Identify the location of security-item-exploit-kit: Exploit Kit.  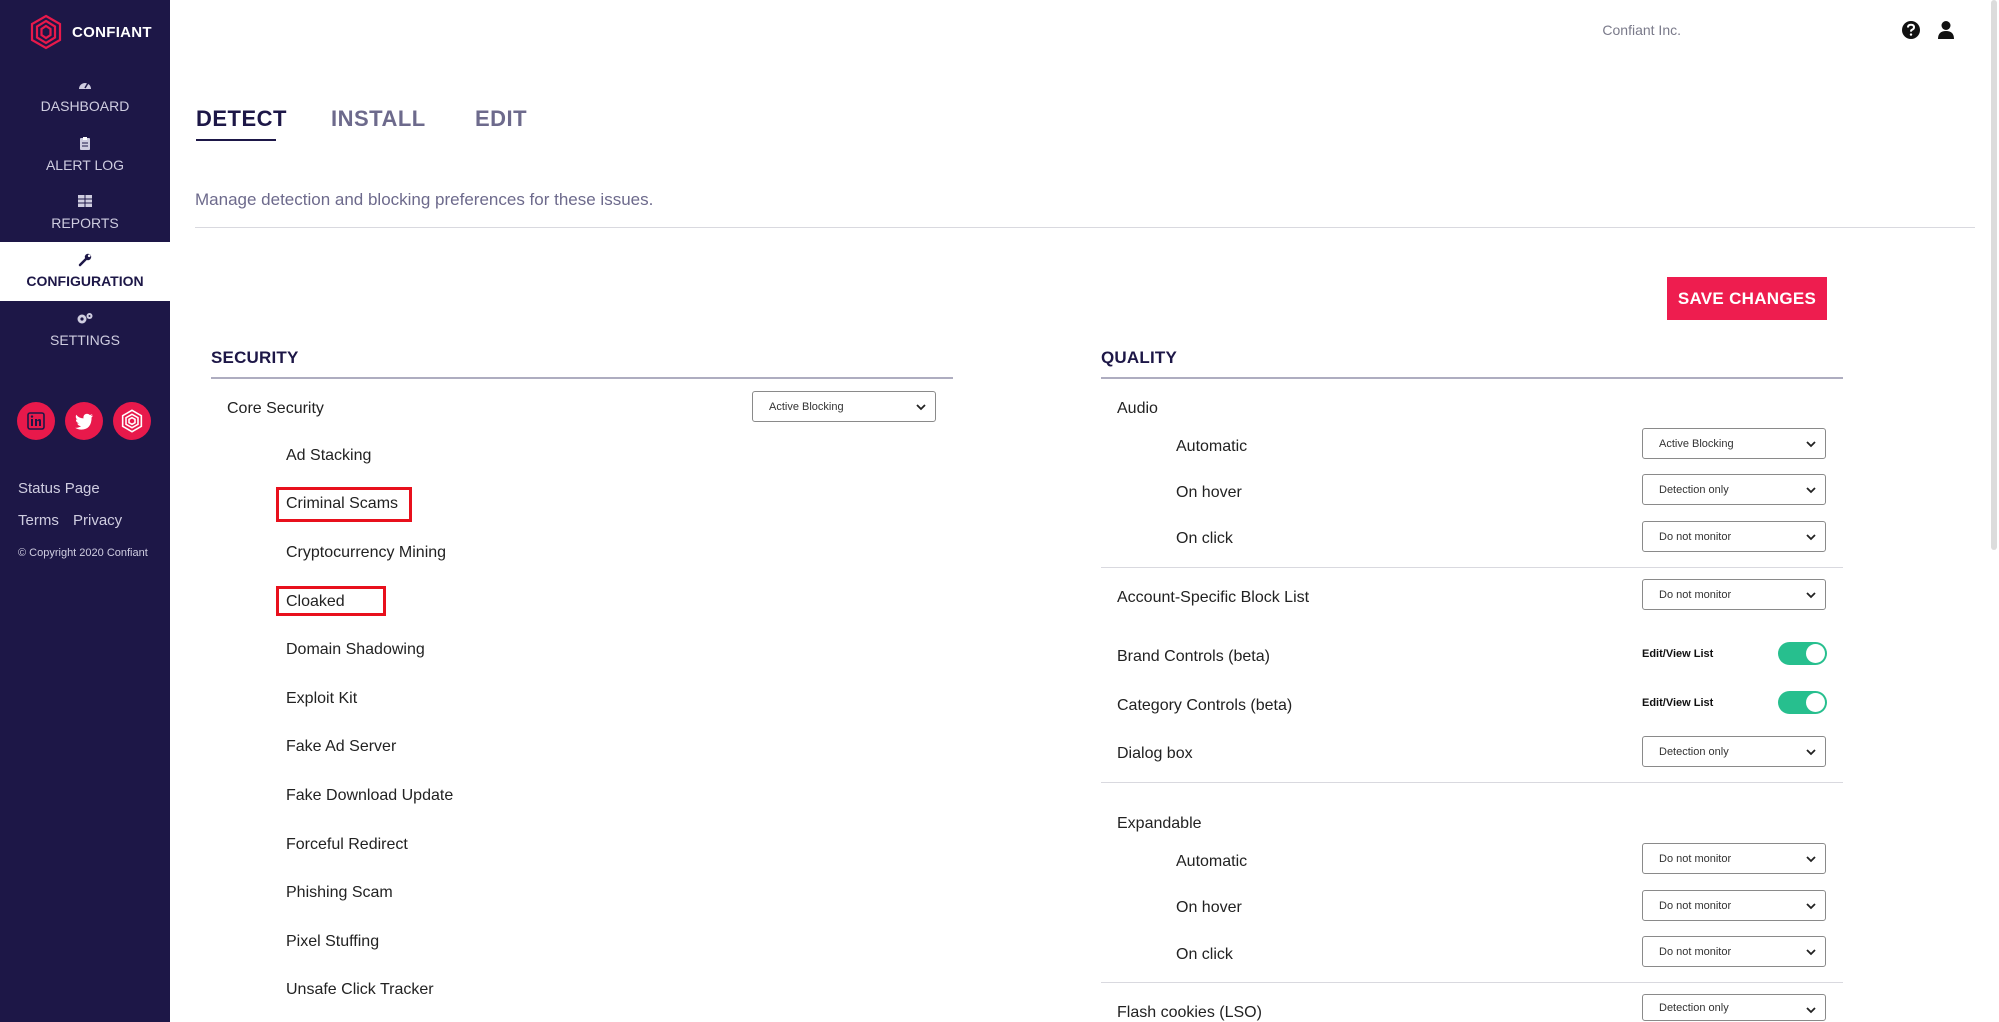
(322, 698).